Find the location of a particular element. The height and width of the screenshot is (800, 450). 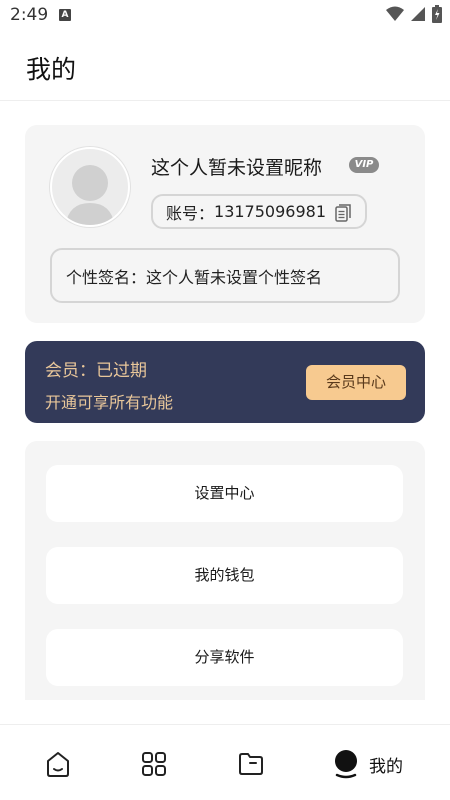

bottom-nav-divider is located at coordinates (225, 724).